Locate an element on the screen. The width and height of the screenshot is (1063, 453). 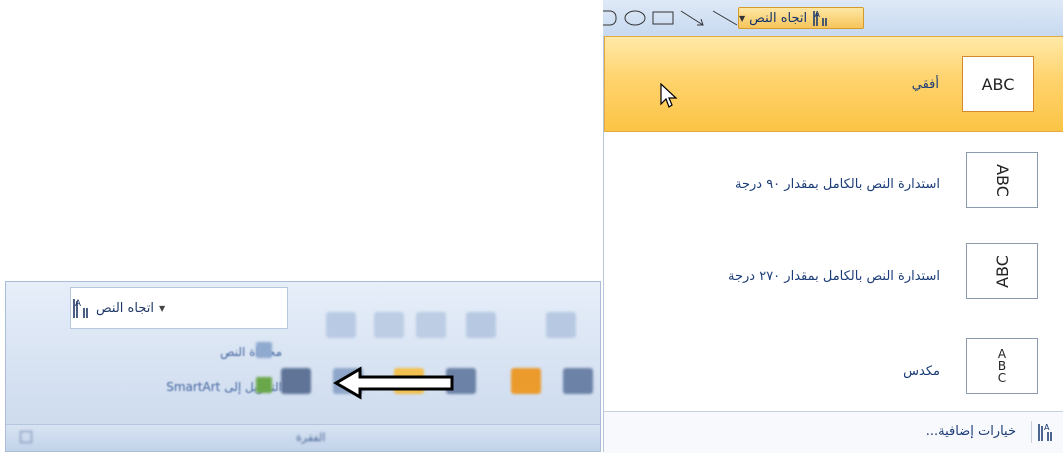
mouse-cursor-icon is located at coordinates (669, 95).